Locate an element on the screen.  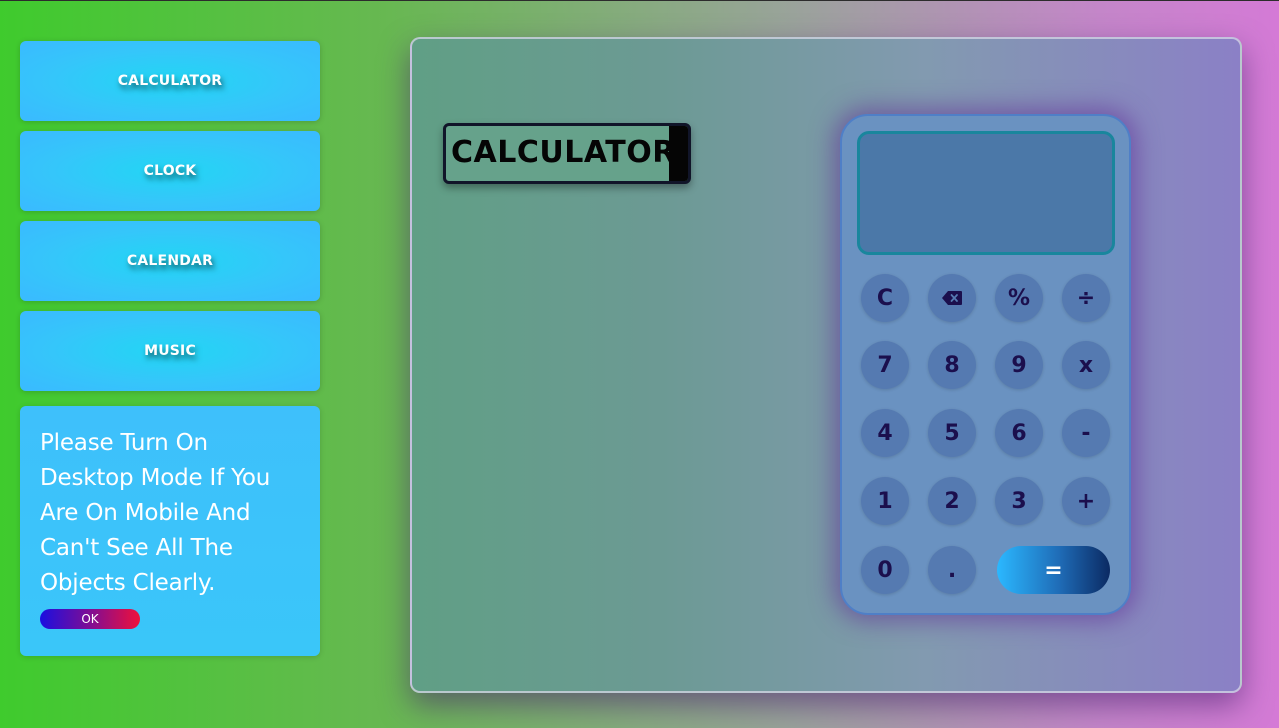
sidebar-item-calculator: CALCULATOR is located at coordinates (170, 81).